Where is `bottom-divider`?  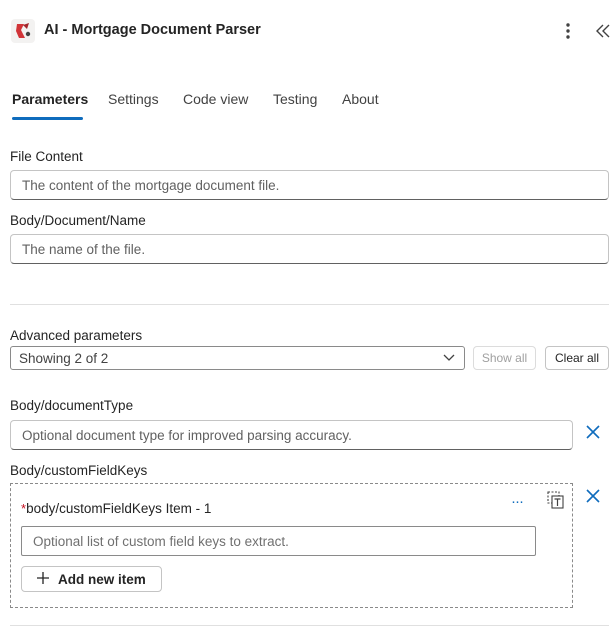 bottom-divider is located at coordinates (309, 625).